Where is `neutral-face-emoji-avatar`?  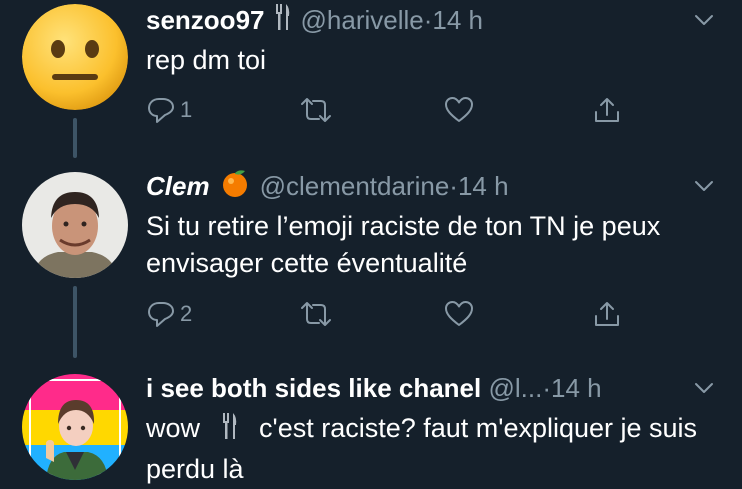 neutral-face-emoji-avatar is located at coordinates (75, 57).